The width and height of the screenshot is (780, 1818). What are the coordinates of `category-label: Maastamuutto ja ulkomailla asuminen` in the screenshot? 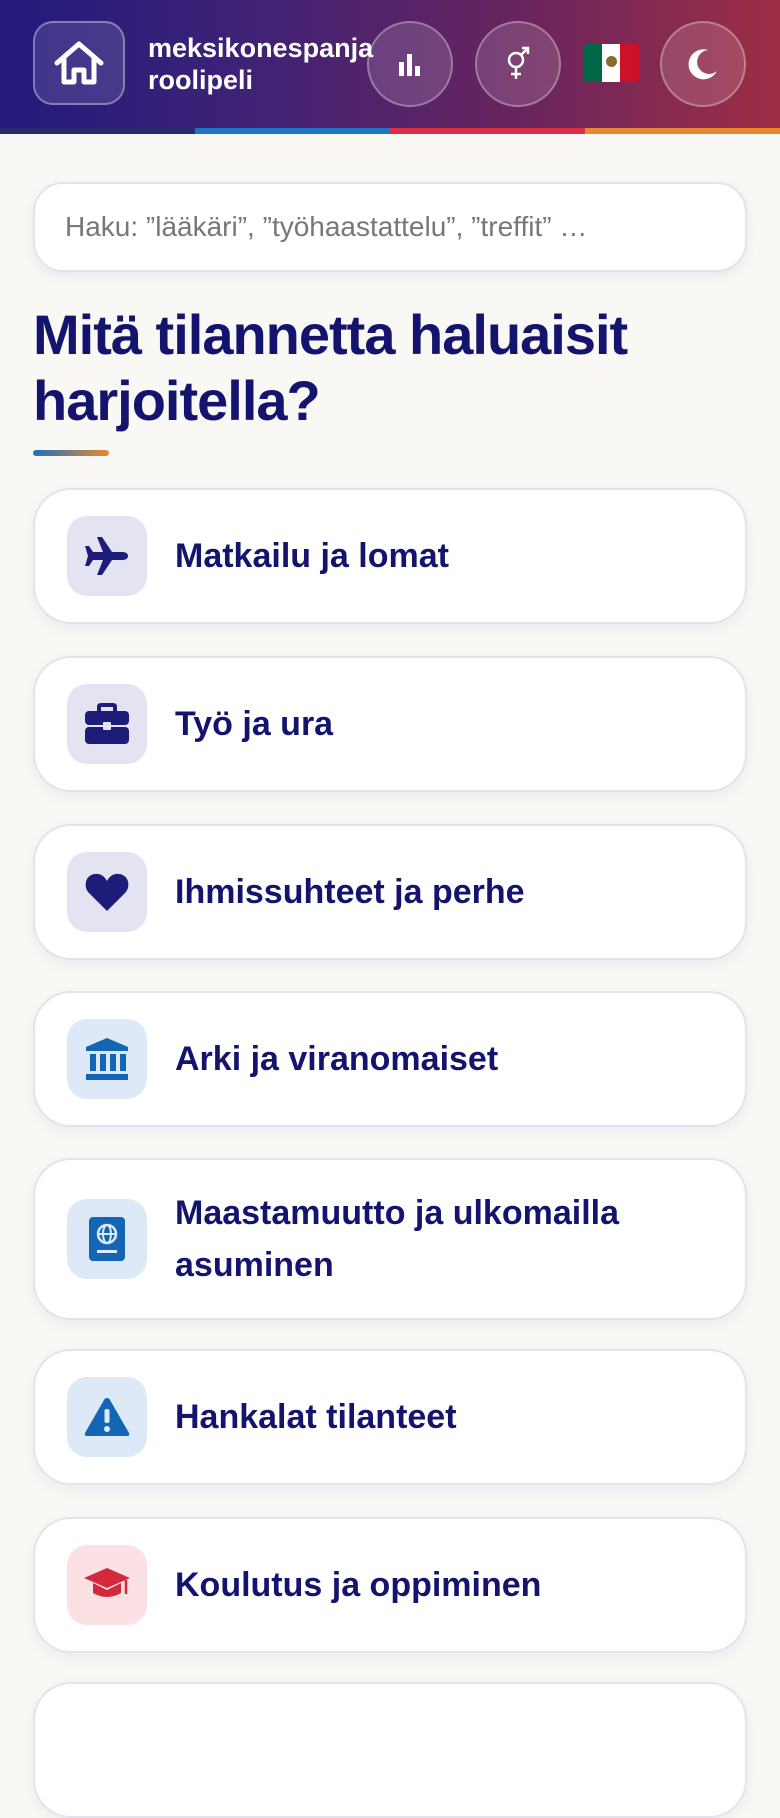 It's located at (397, 1239).